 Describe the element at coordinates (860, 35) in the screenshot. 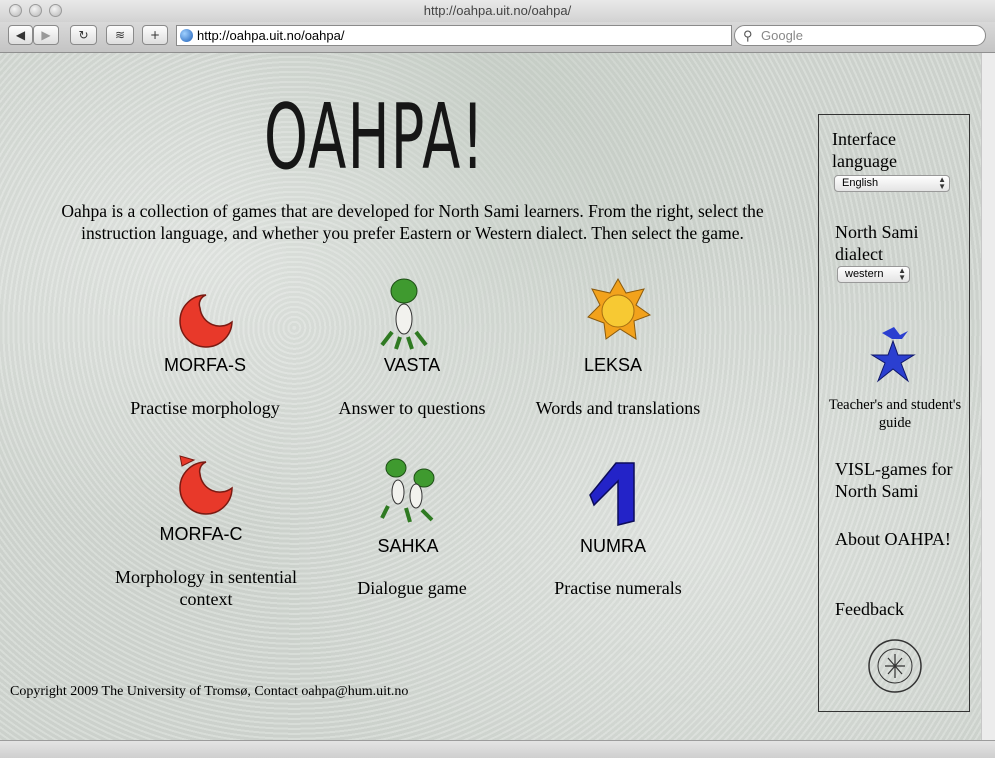

I see `search-field: ⚲ Google` at that location.